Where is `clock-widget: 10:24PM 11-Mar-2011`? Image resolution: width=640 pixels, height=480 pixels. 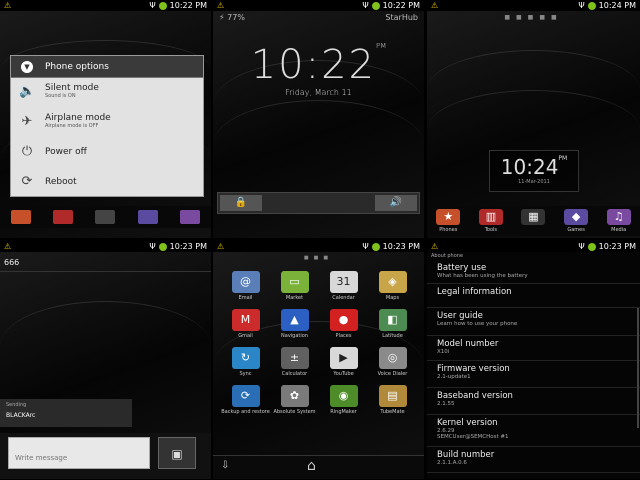
clock-widget: 10:24PM 11-Mar-2011 is located at coordinates (534, 171).